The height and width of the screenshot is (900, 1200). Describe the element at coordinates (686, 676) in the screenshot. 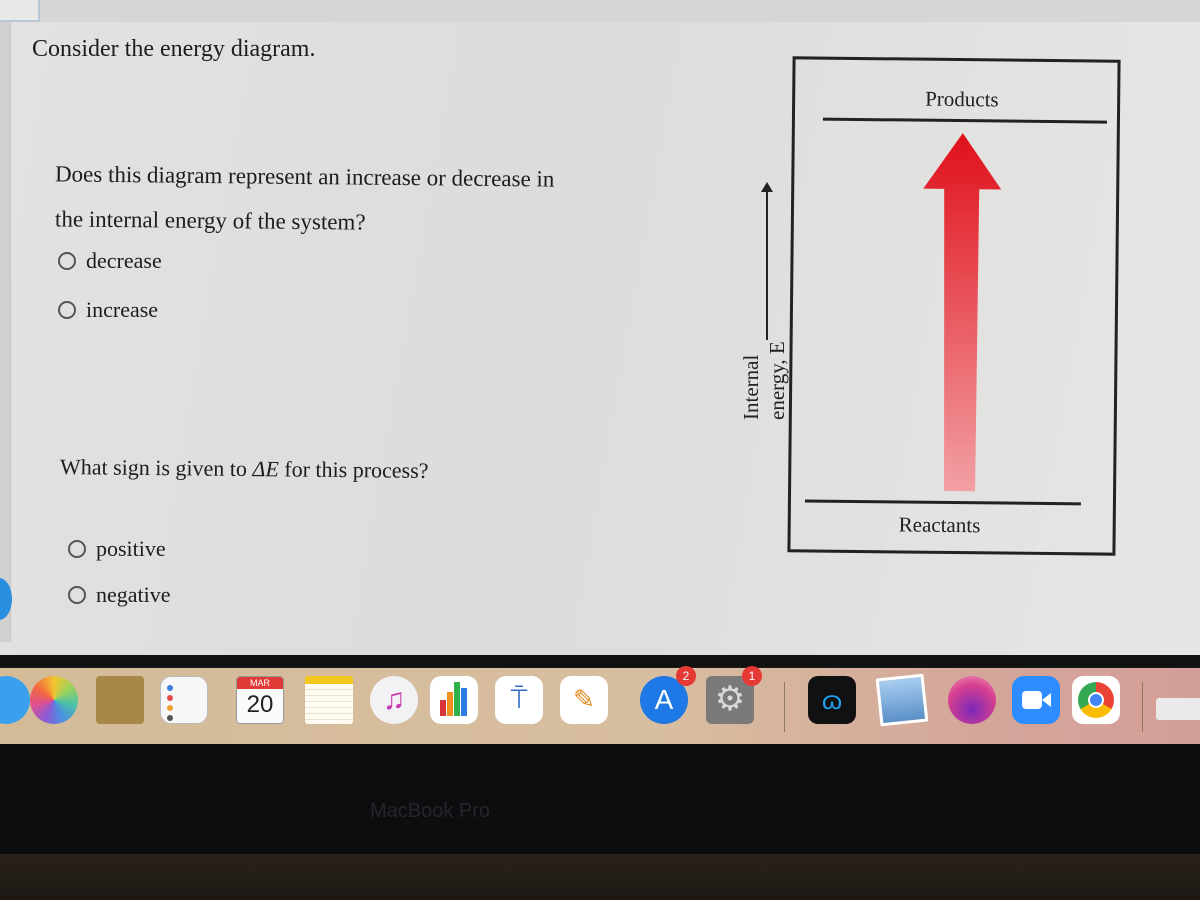

I see `app-store-badge: 2` at that location.